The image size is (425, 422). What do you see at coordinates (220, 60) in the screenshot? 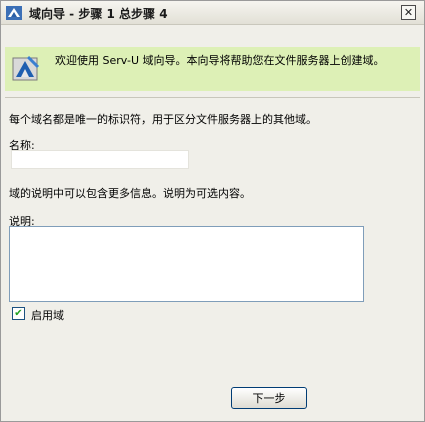
I see `welcome-text: 欢迎使用 Serv-U 域向导。本向导将帮助您在文件服务器上创建域。` at bounding box center [220, 60].